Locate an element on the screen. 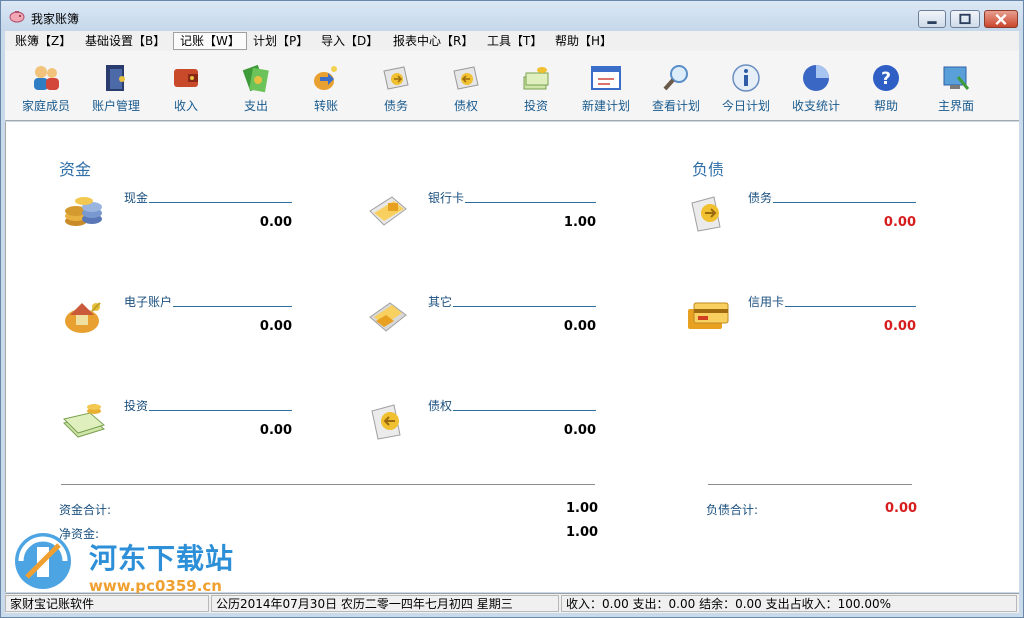  menu-basic-settings: 基础设置【B】 is located at coordinates (125, 41).